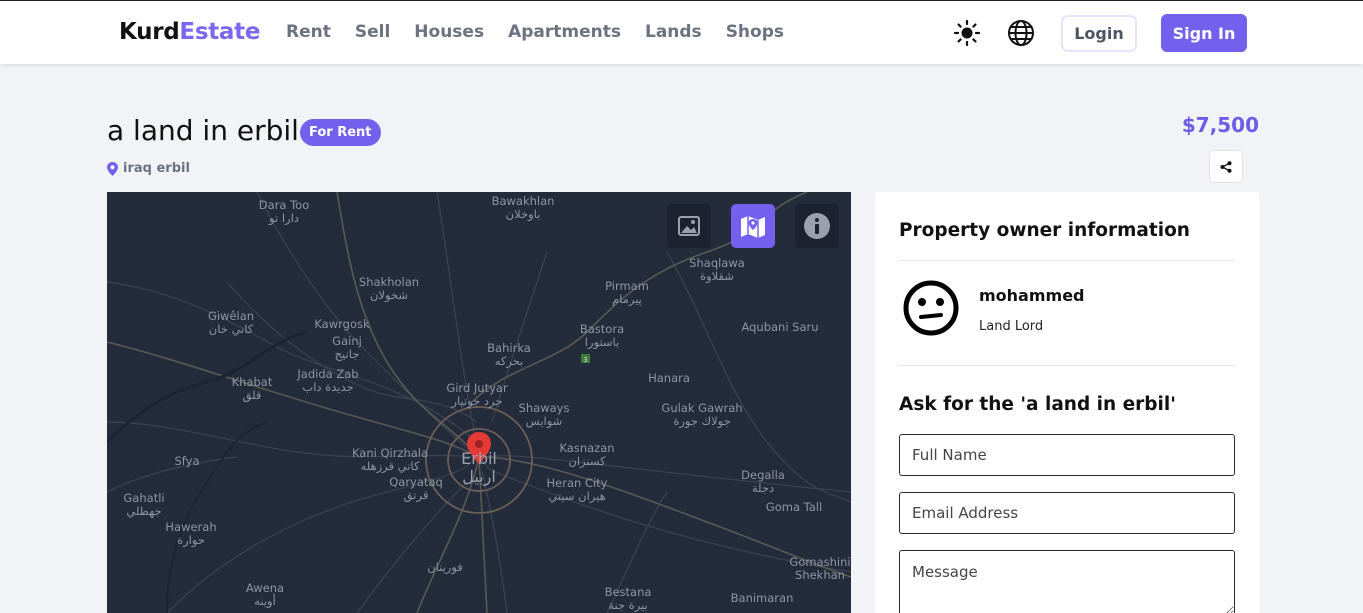  I want to click on image-icon, so click(689, 226).